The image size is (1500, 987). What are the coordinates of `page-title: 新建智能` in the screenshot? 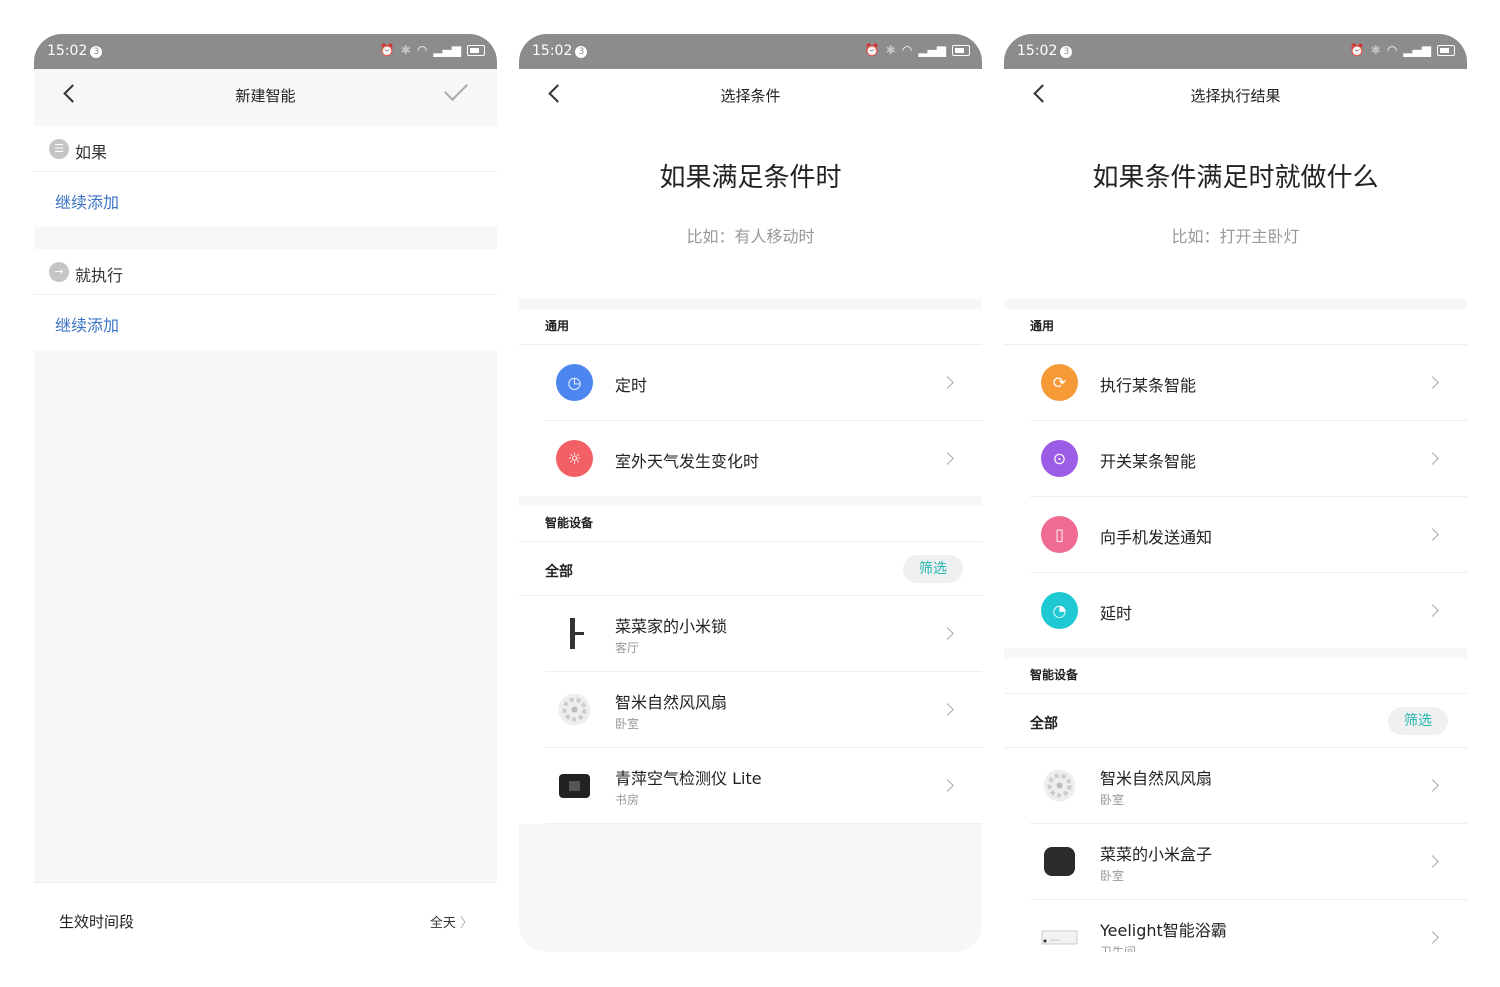 It's located at (265, 96).